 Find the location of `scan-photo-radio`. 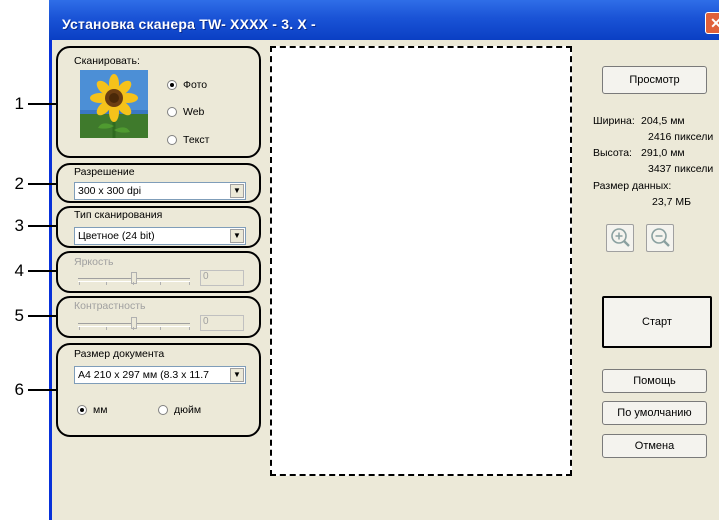

scan-photo-radio is located at coordinates (172, 85).